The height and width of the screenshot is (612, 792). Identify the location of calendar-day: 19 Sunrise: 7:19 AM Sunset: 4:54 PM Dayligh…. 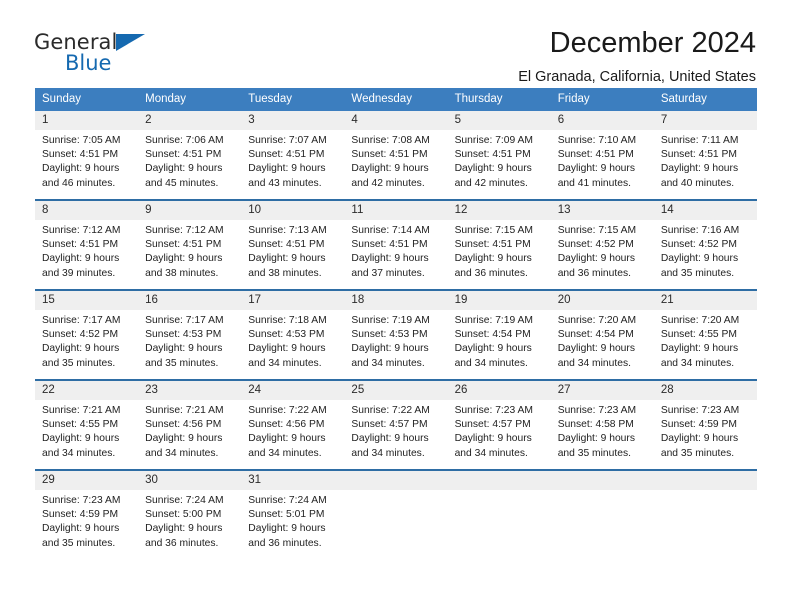
(499, 335).